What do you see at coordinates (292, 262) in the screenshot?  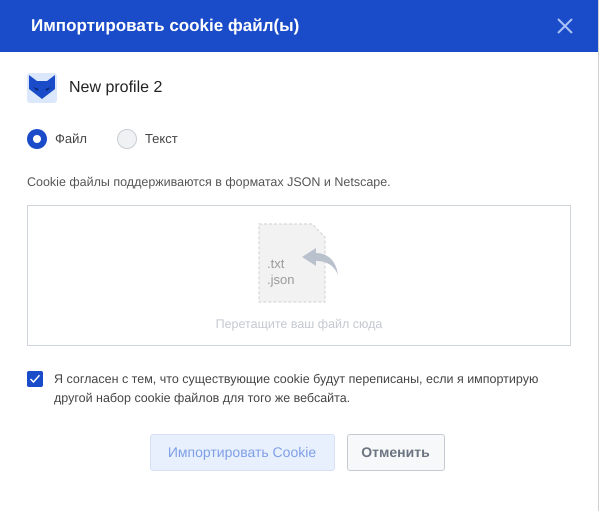 I see `file-icon` at bounding box center [292, 262].